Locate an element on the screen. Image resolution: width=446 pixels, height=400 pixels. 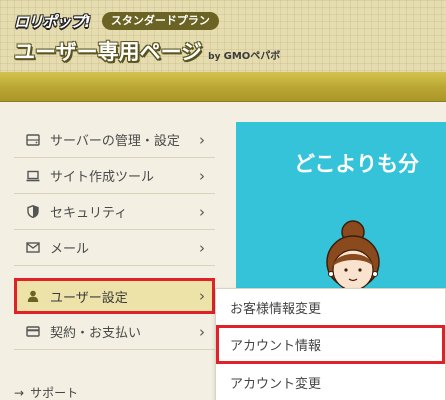
page-title: ユーザー専用ページ is located at coordinates (108, 52).